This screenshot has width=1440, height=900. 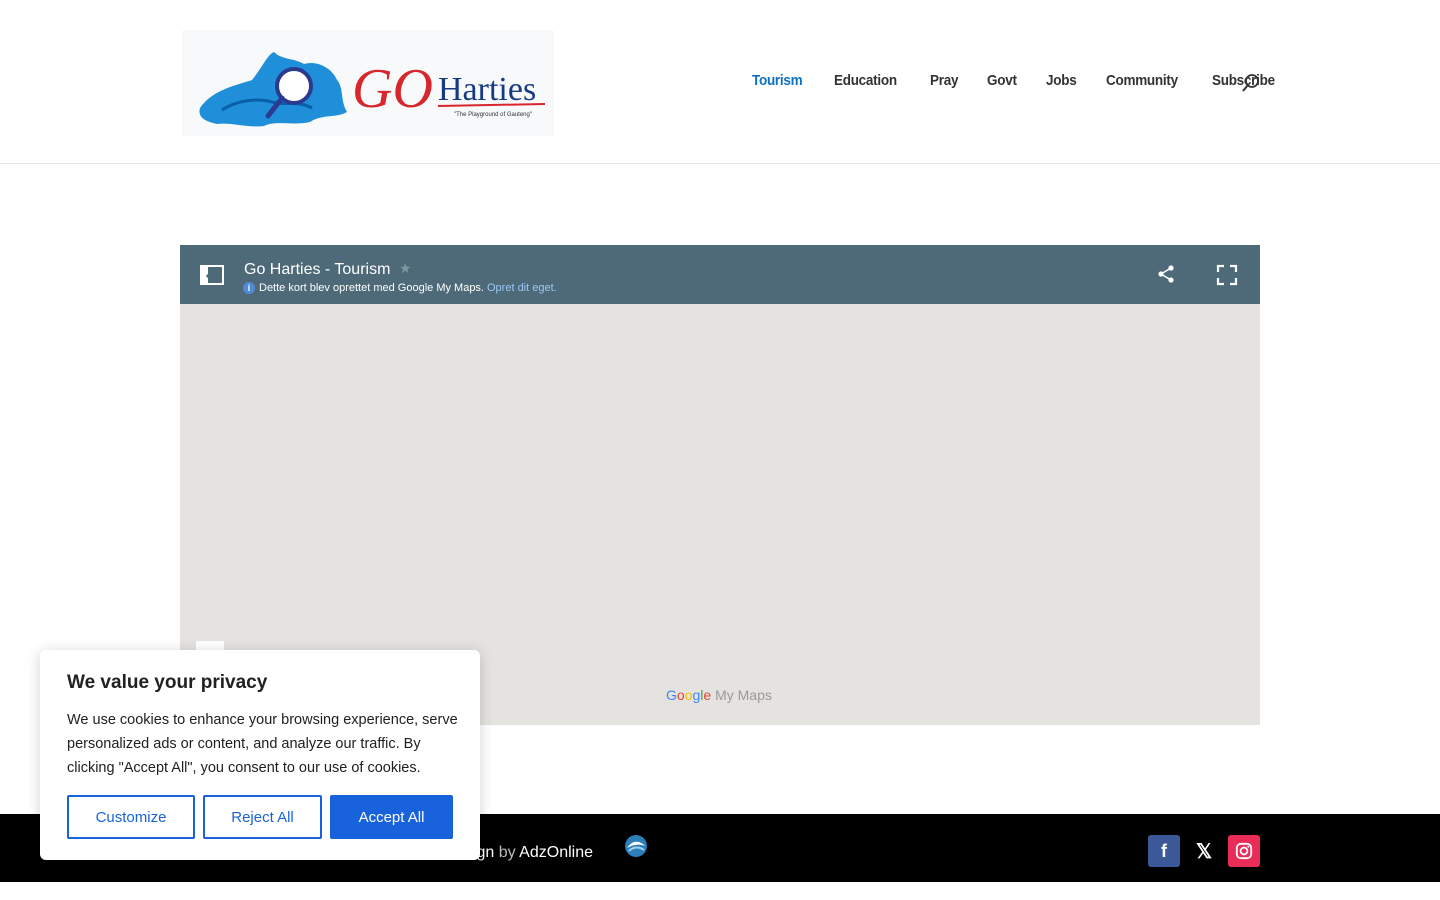 What do you see at coordinates (1204, 851) in the screenshot?
I see `x-icon: 𝕏` at bounding box center [1204, 851].